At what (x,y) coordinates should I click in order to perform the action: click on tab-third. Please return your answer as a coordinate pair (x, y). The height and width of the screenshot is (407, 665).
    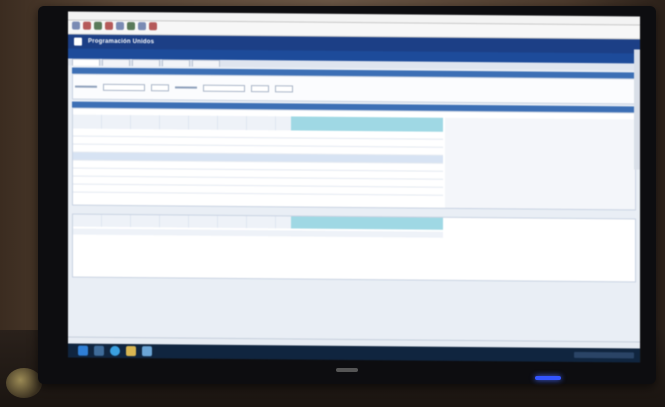
    Looking at the image, I should click on (146, 63).